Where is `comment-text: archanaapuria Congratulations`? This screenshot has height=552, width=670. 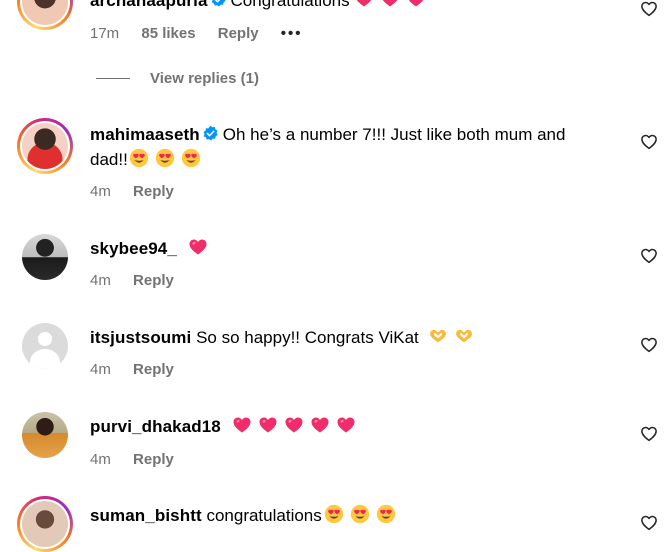
comment-text: archanaapuria Congratulations is located at coordinates (355, 6).